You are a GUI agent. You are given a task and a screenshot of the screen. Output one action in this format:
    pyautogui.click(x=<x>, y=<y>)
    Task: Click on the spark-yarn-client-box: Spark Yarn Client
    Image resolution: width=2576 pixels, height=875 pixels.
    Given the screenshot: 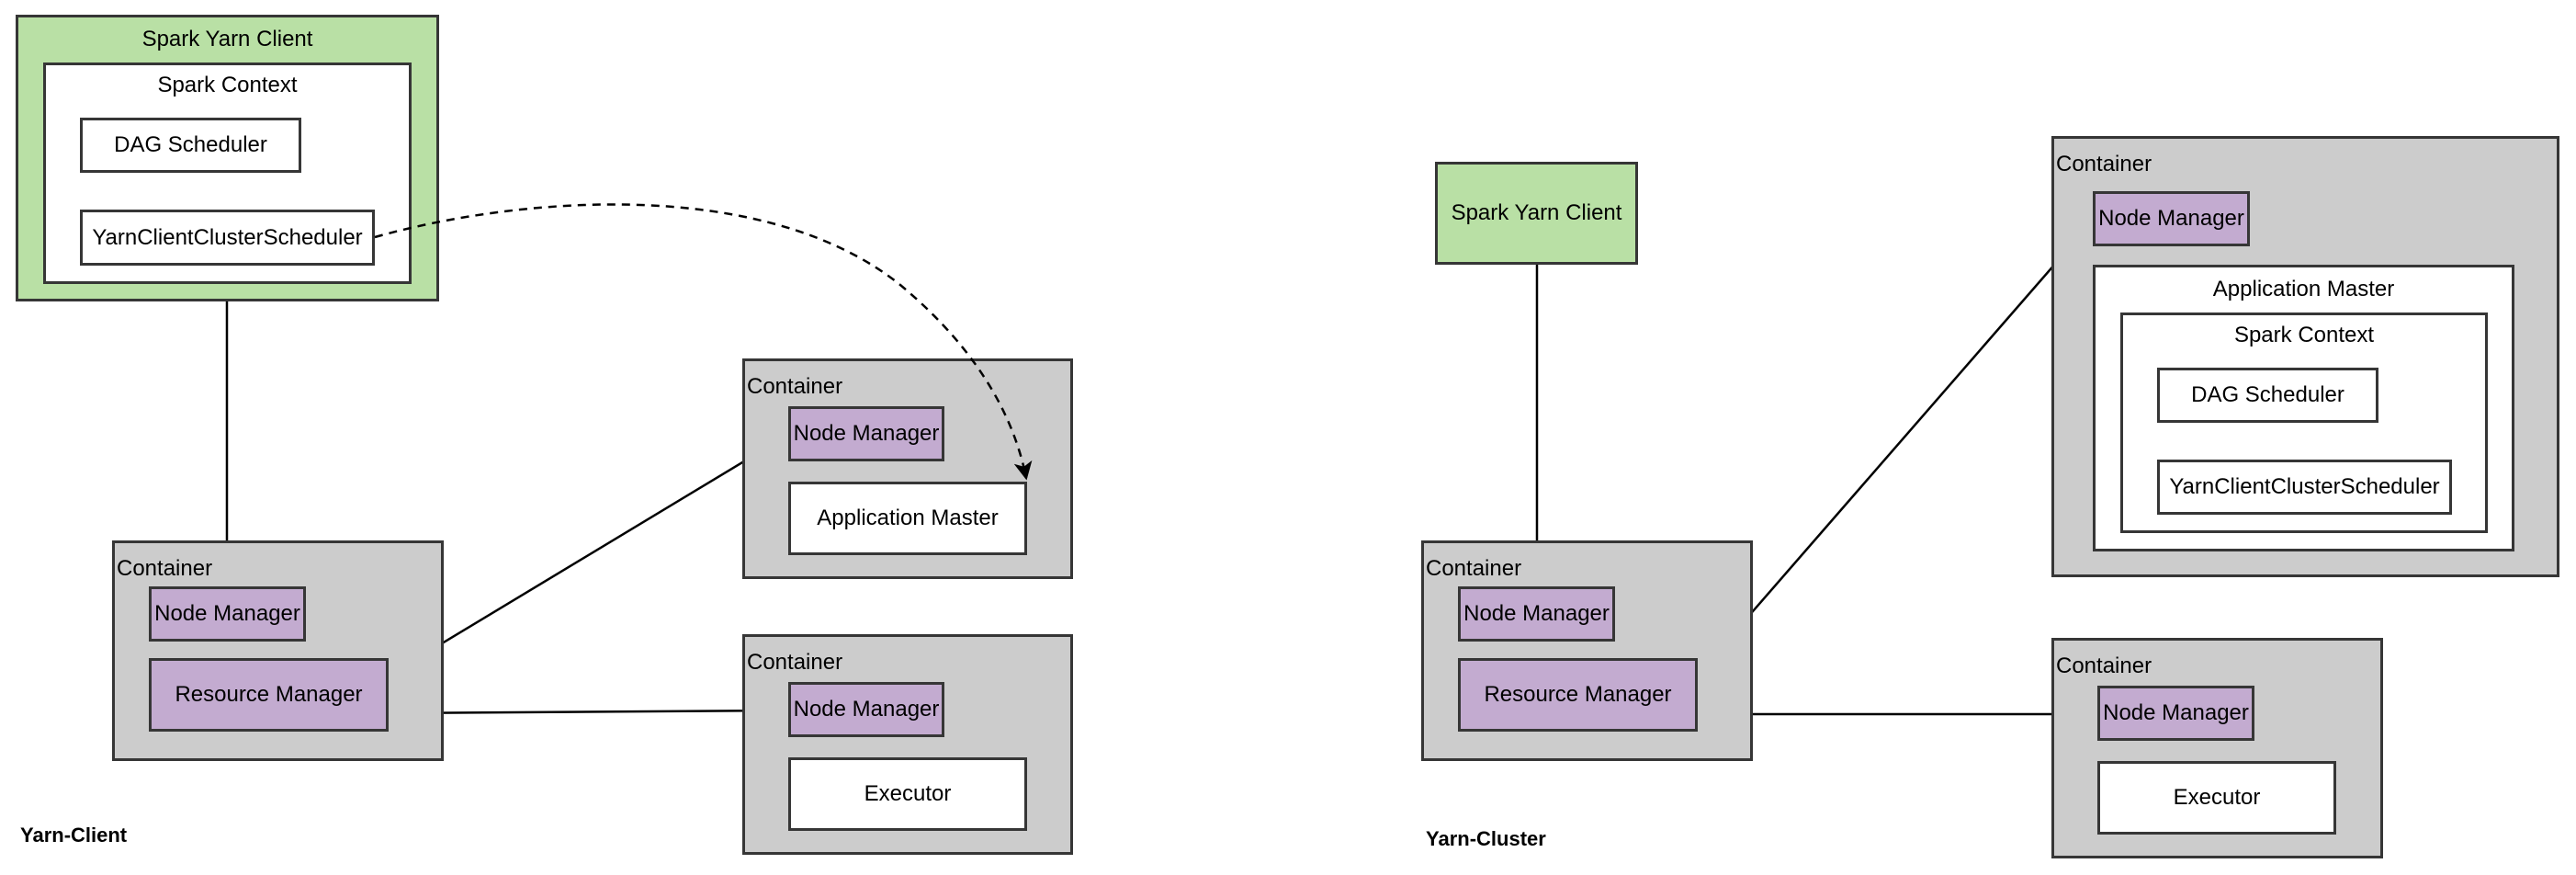 What is the action you would take?
    pyautogui.click(x=1536, y=213)
    